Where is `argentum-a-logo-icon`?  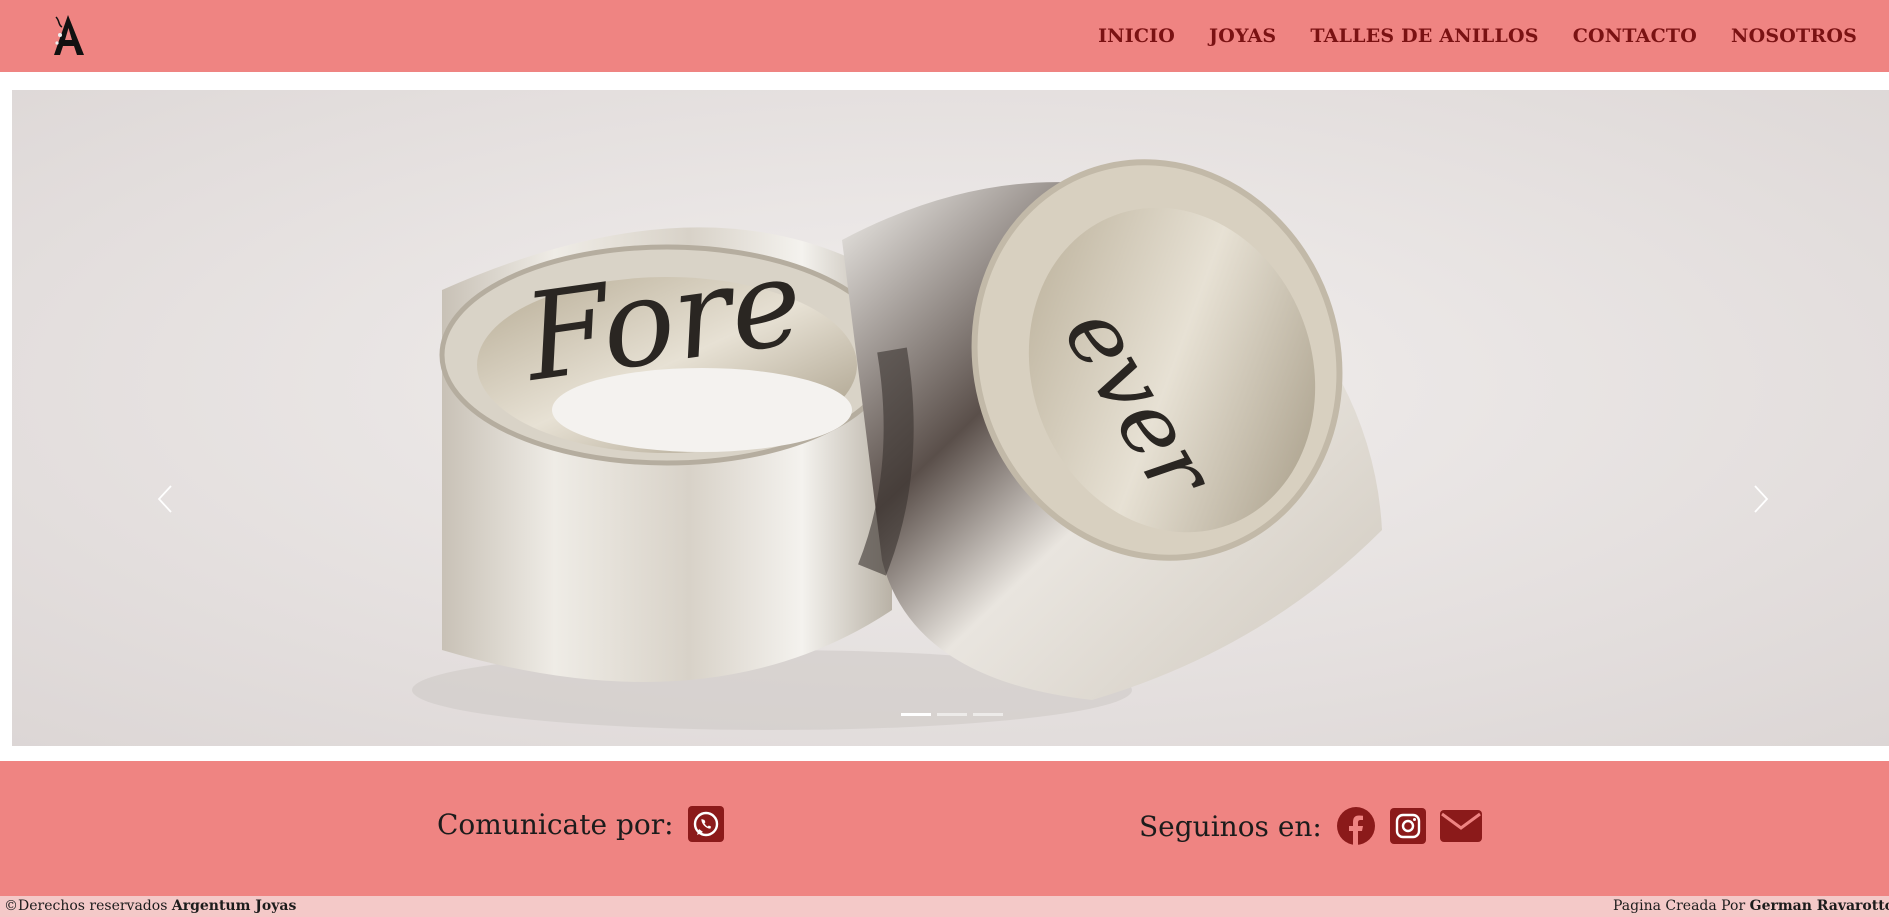
argentum-a-logo-icon is located at coordinates (69, 35).